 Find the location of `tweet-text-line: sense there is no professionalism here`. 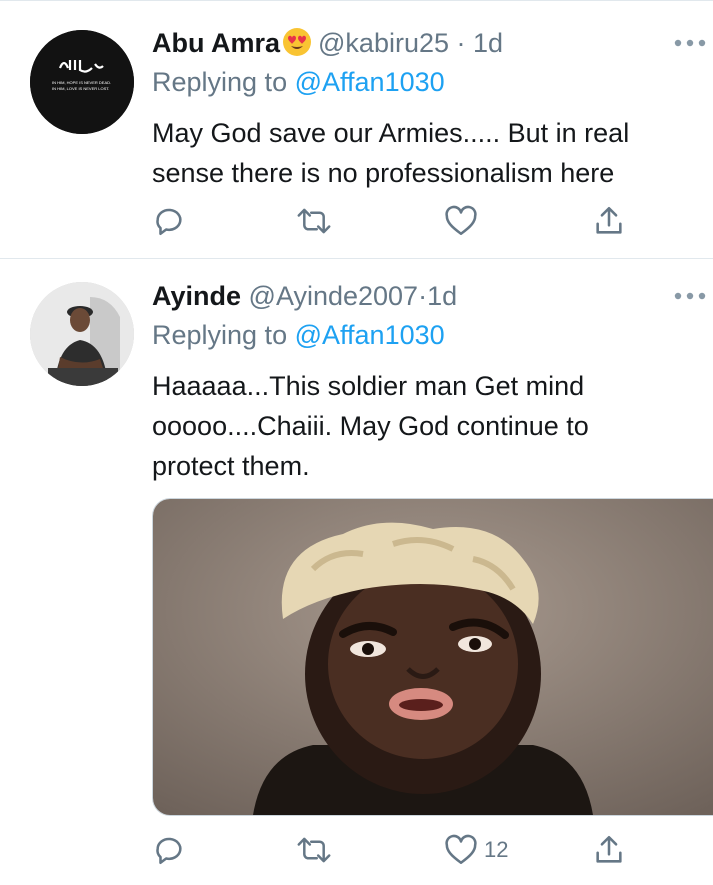

tweet-text-line: sense there is no professionalism here is located at coordinates (383, 173).